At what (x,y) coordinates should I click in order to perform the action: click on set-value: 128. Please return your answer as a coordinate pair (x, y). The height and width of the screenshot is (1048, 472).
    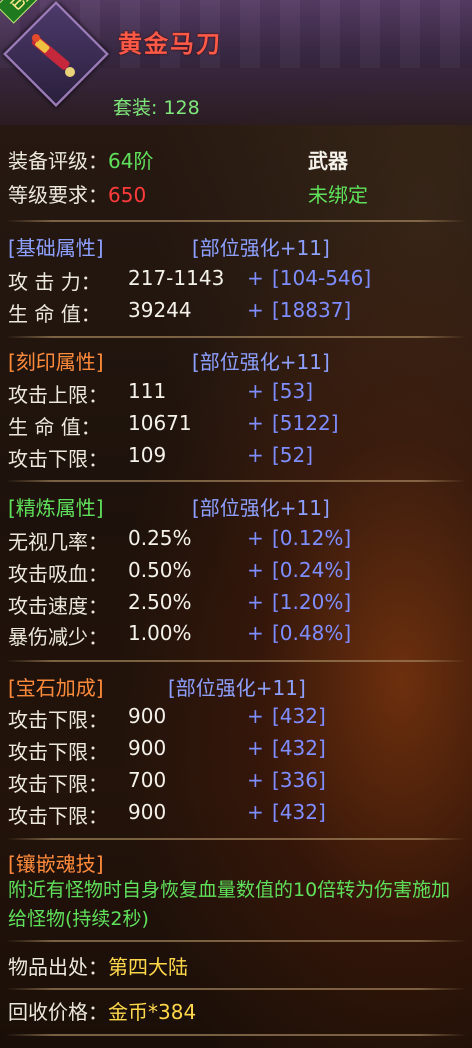
    Looking at the image, I should click on (181, 108).